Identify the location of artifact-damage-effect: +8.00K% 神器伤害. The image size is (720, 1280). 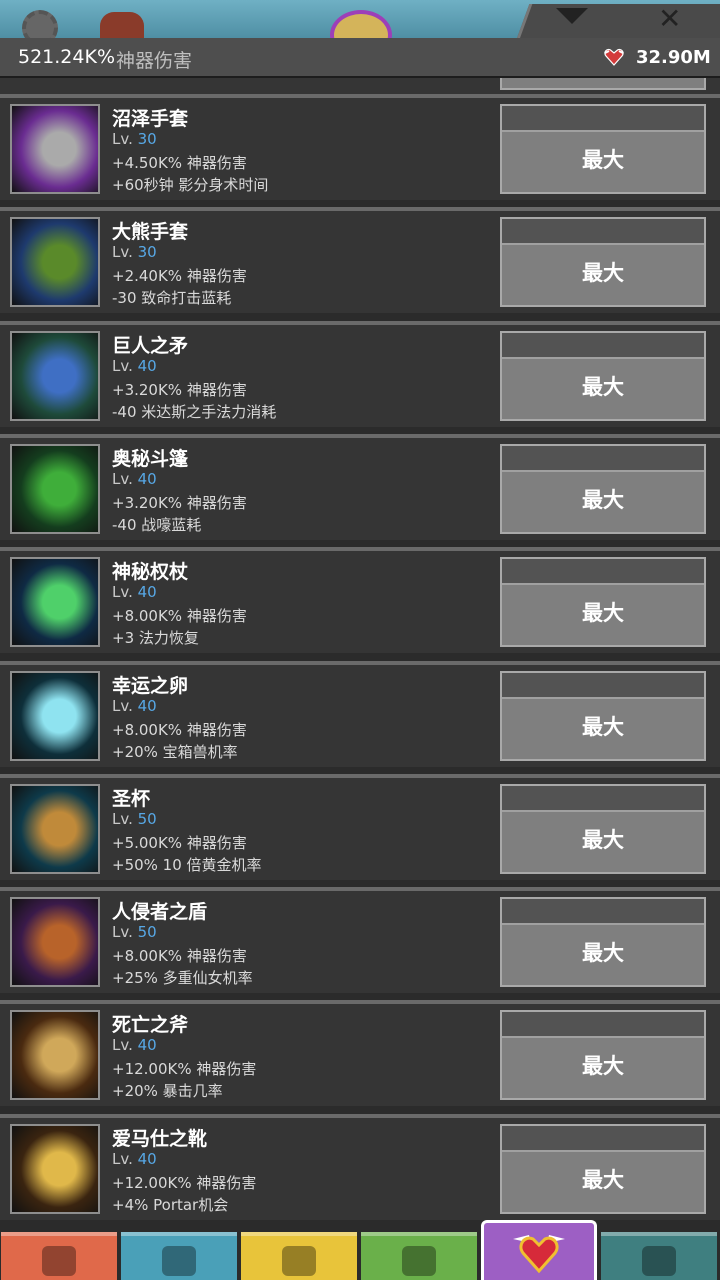
(179, 956).